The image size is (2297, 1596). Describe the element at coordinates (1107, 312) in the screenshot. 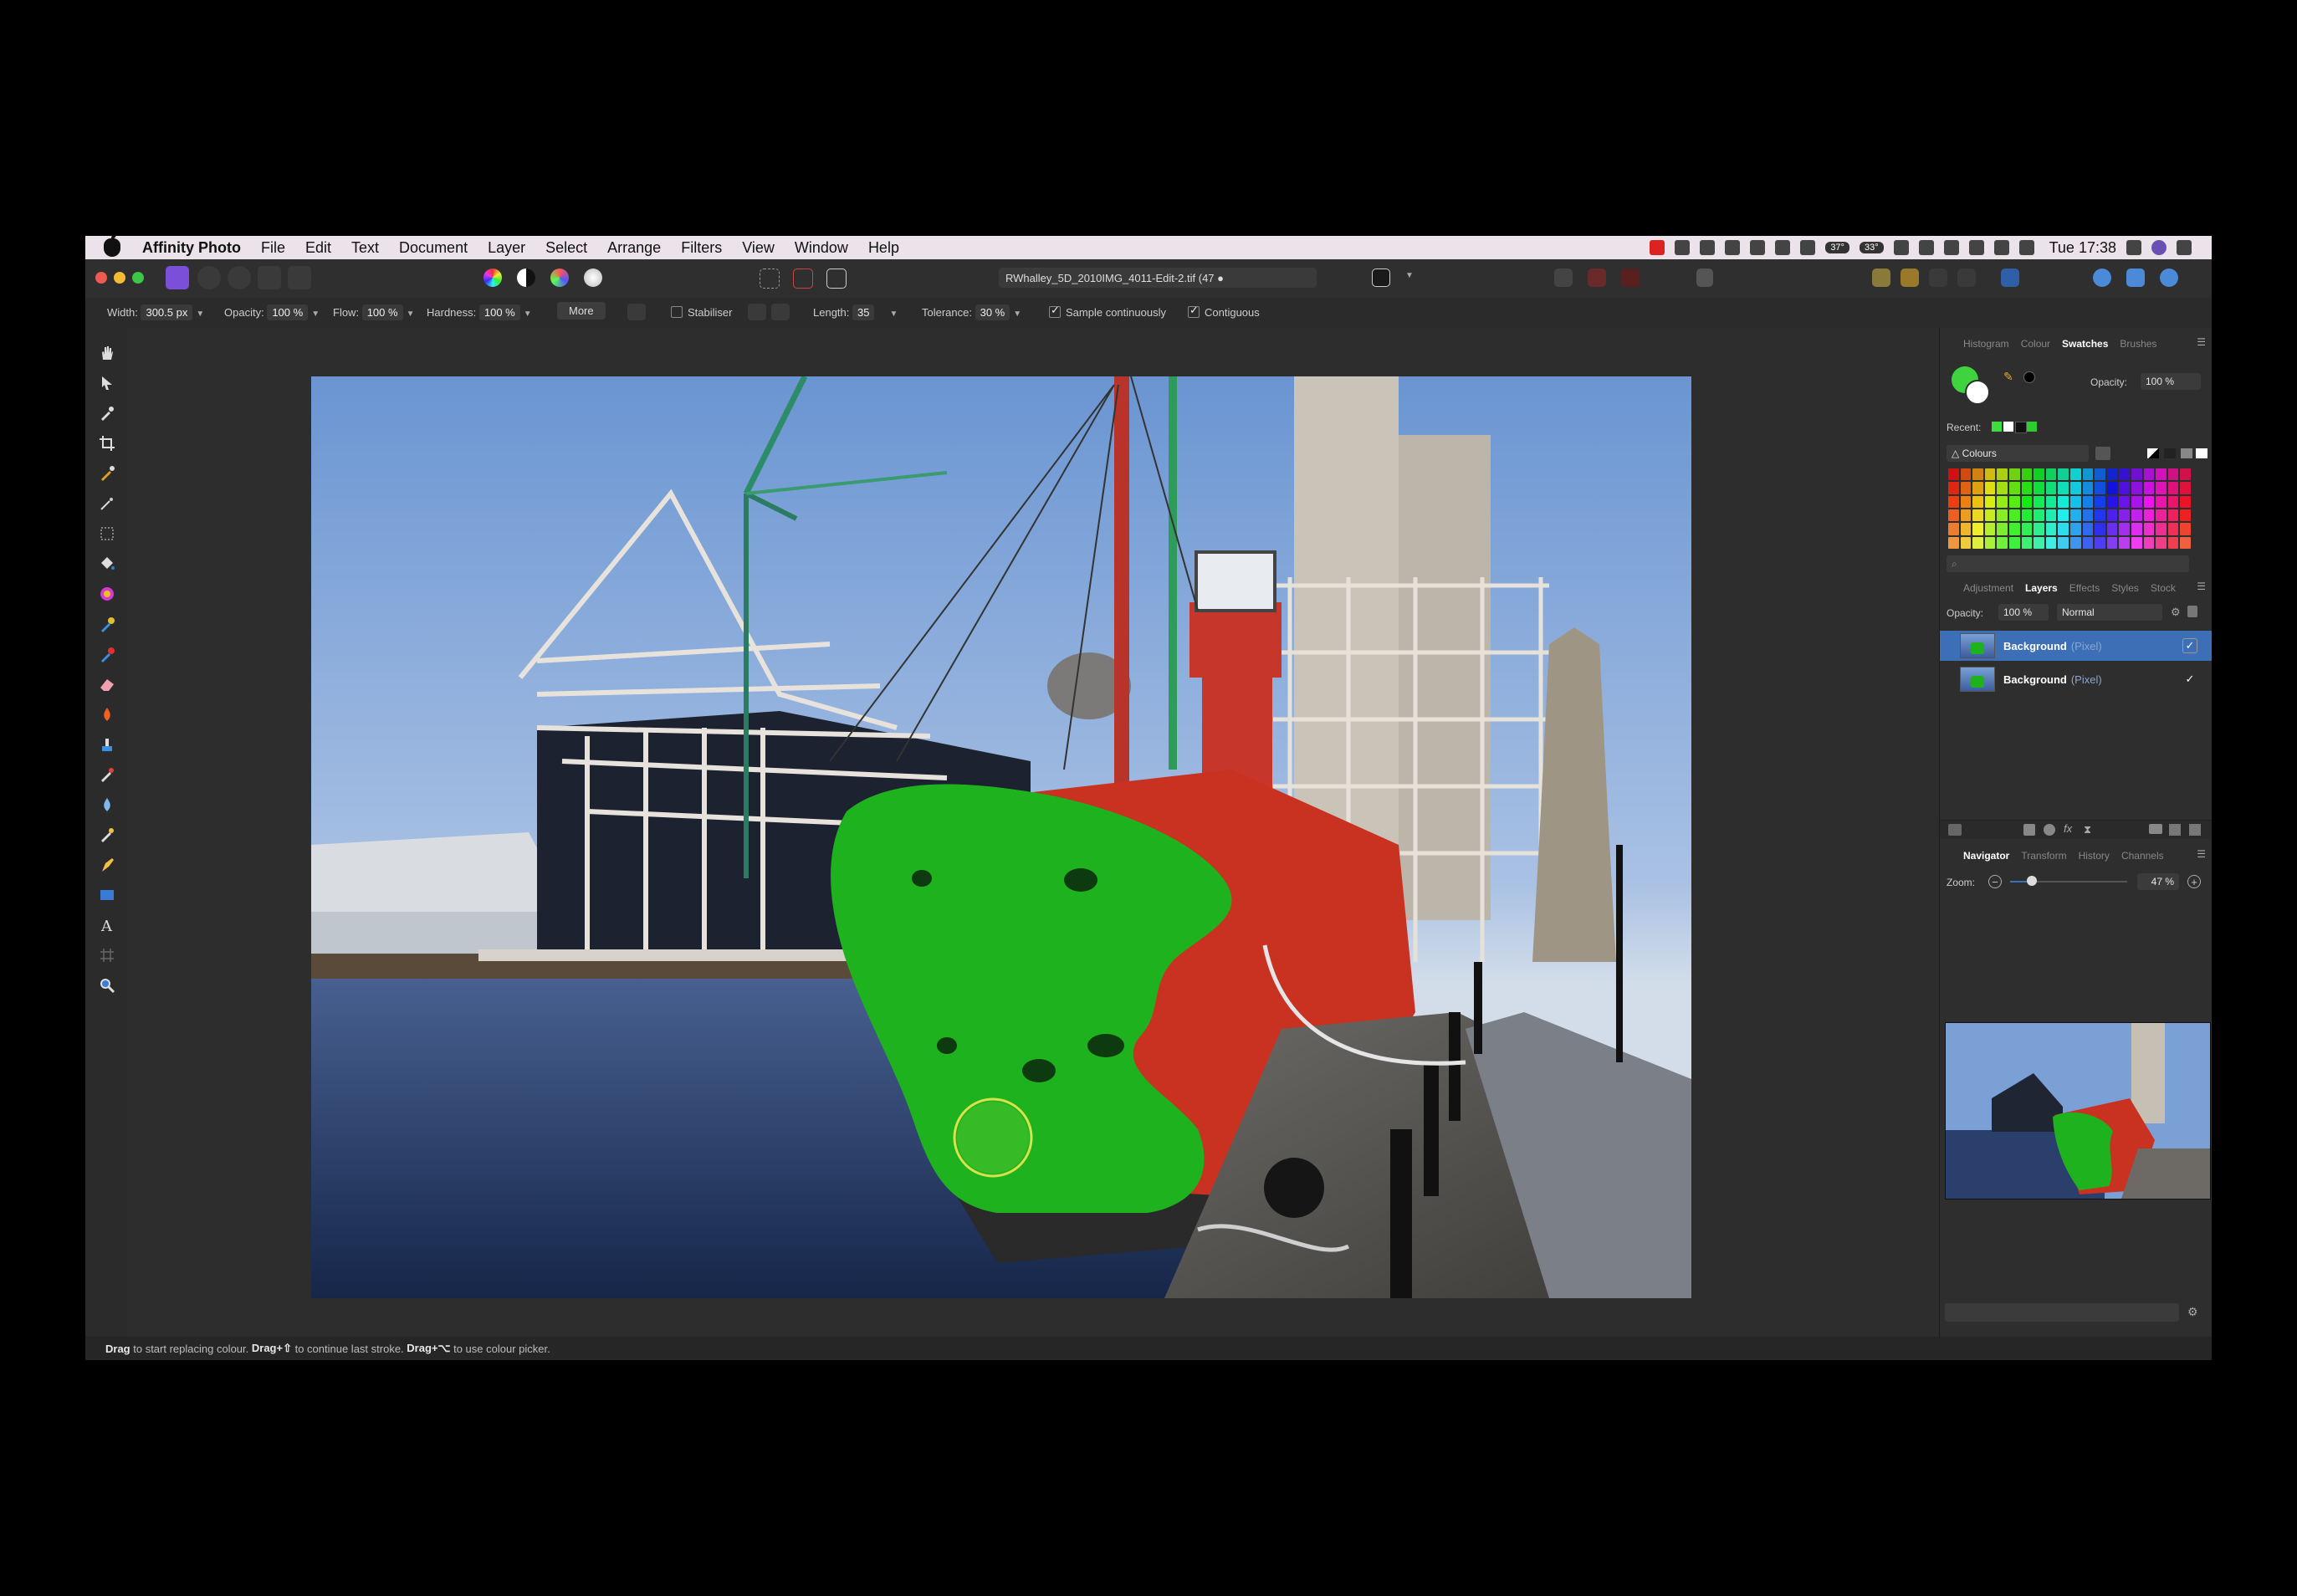

I see `sample-continuously-toggle: Sample continuously` at that location.